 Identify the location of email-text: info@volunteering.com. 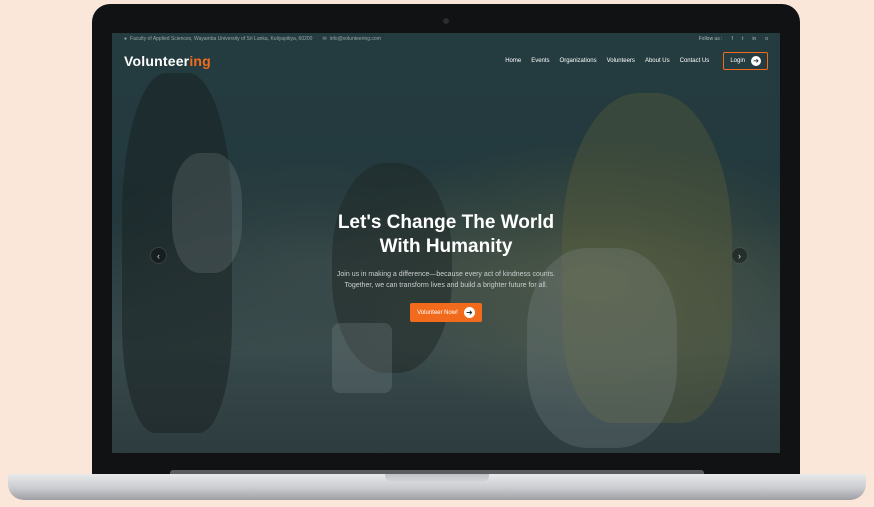
(355, 39).